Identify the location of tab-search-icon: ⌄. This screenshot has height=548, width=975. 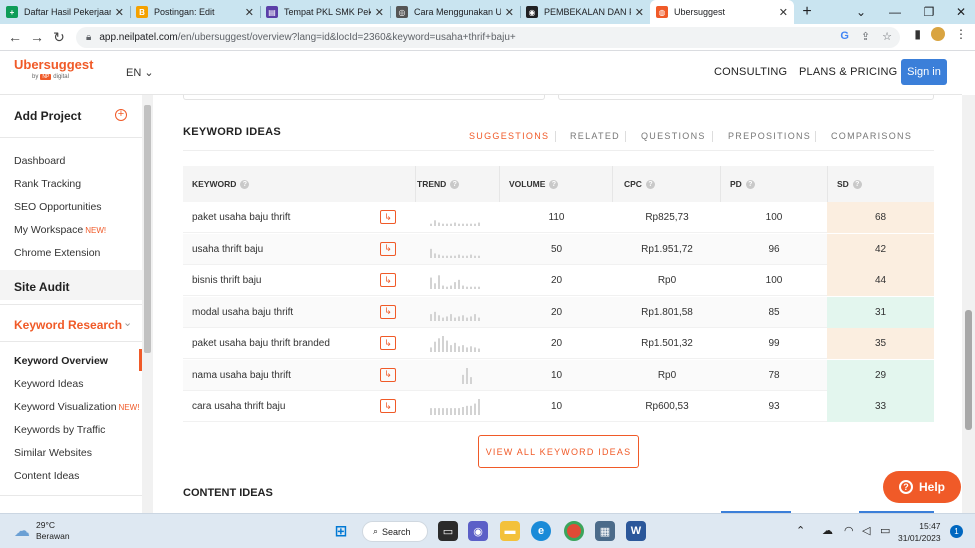
(861, 12).